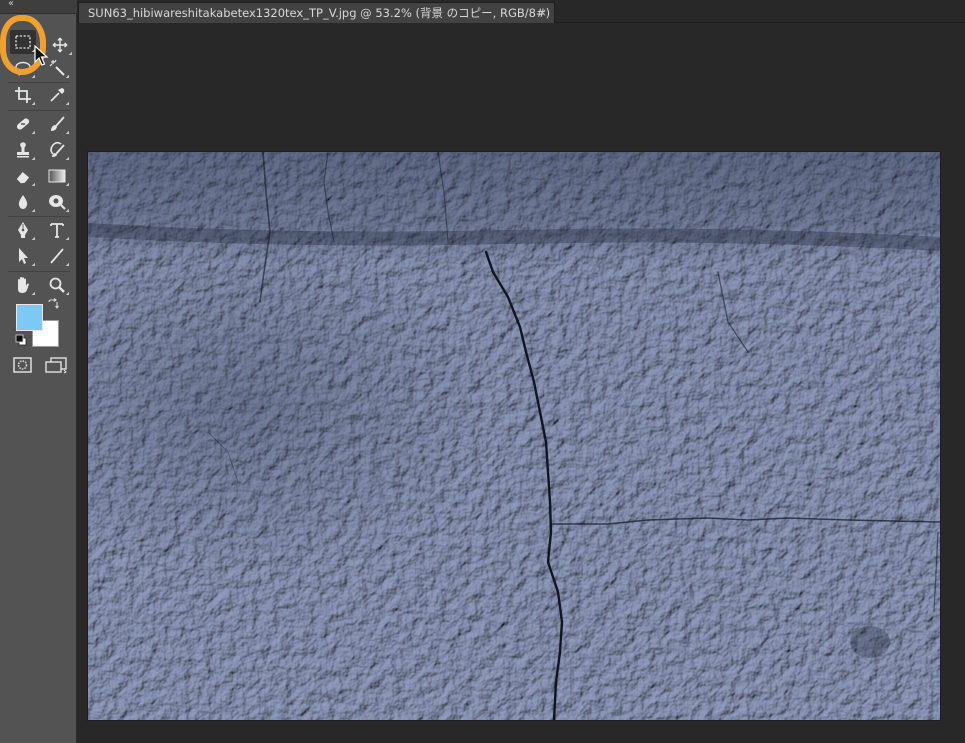 The width and height of the screenshot is (965, 743). I want to click on mouse-cursor-icon, so click(41, 55).